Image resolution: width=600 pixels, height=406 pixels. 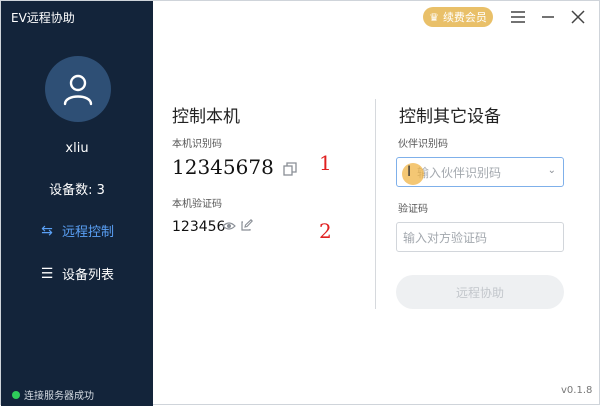 What do you see at coordinates (43, 18) in the screenshot?
I see `app-title: EV远程协助` at bounding box center [43, 18].